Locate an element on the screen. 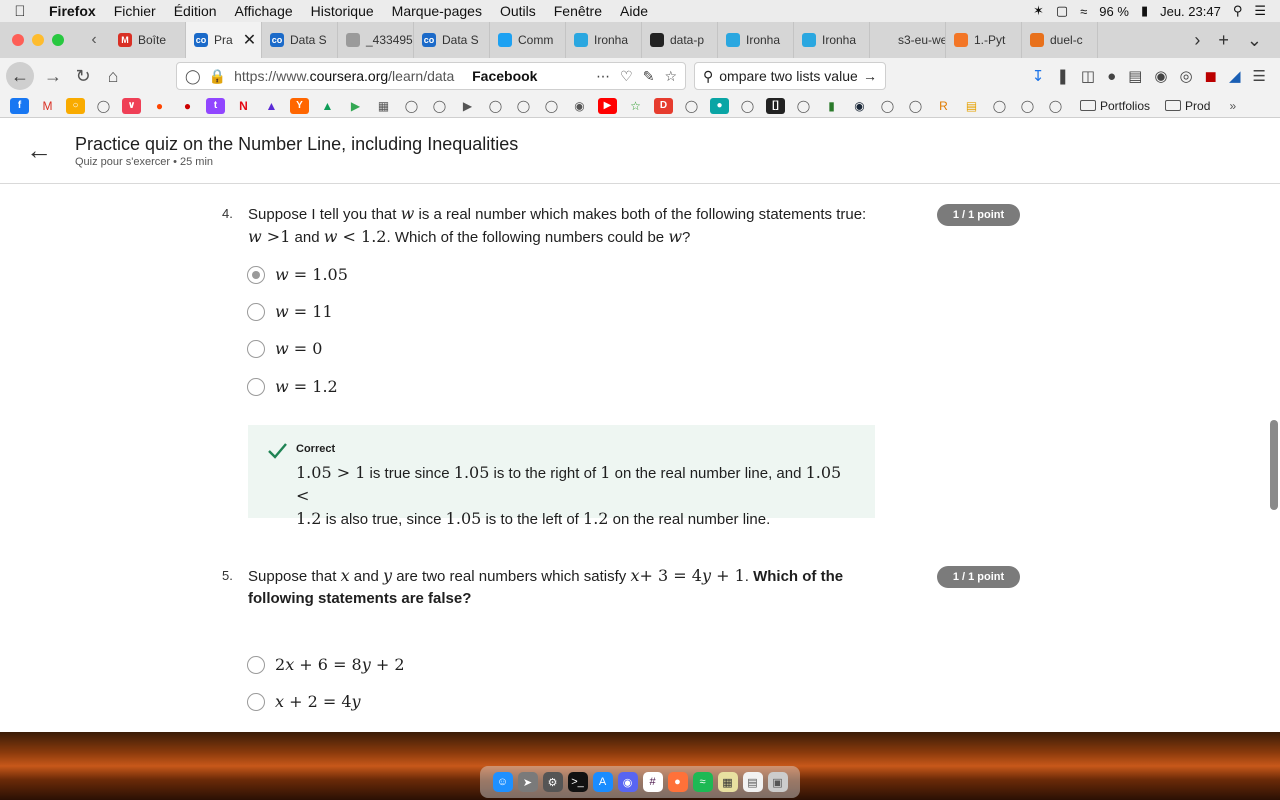 The image size is (1280, 800). bookmark-github-icon: ◉ is located at coordinates (579, 106).